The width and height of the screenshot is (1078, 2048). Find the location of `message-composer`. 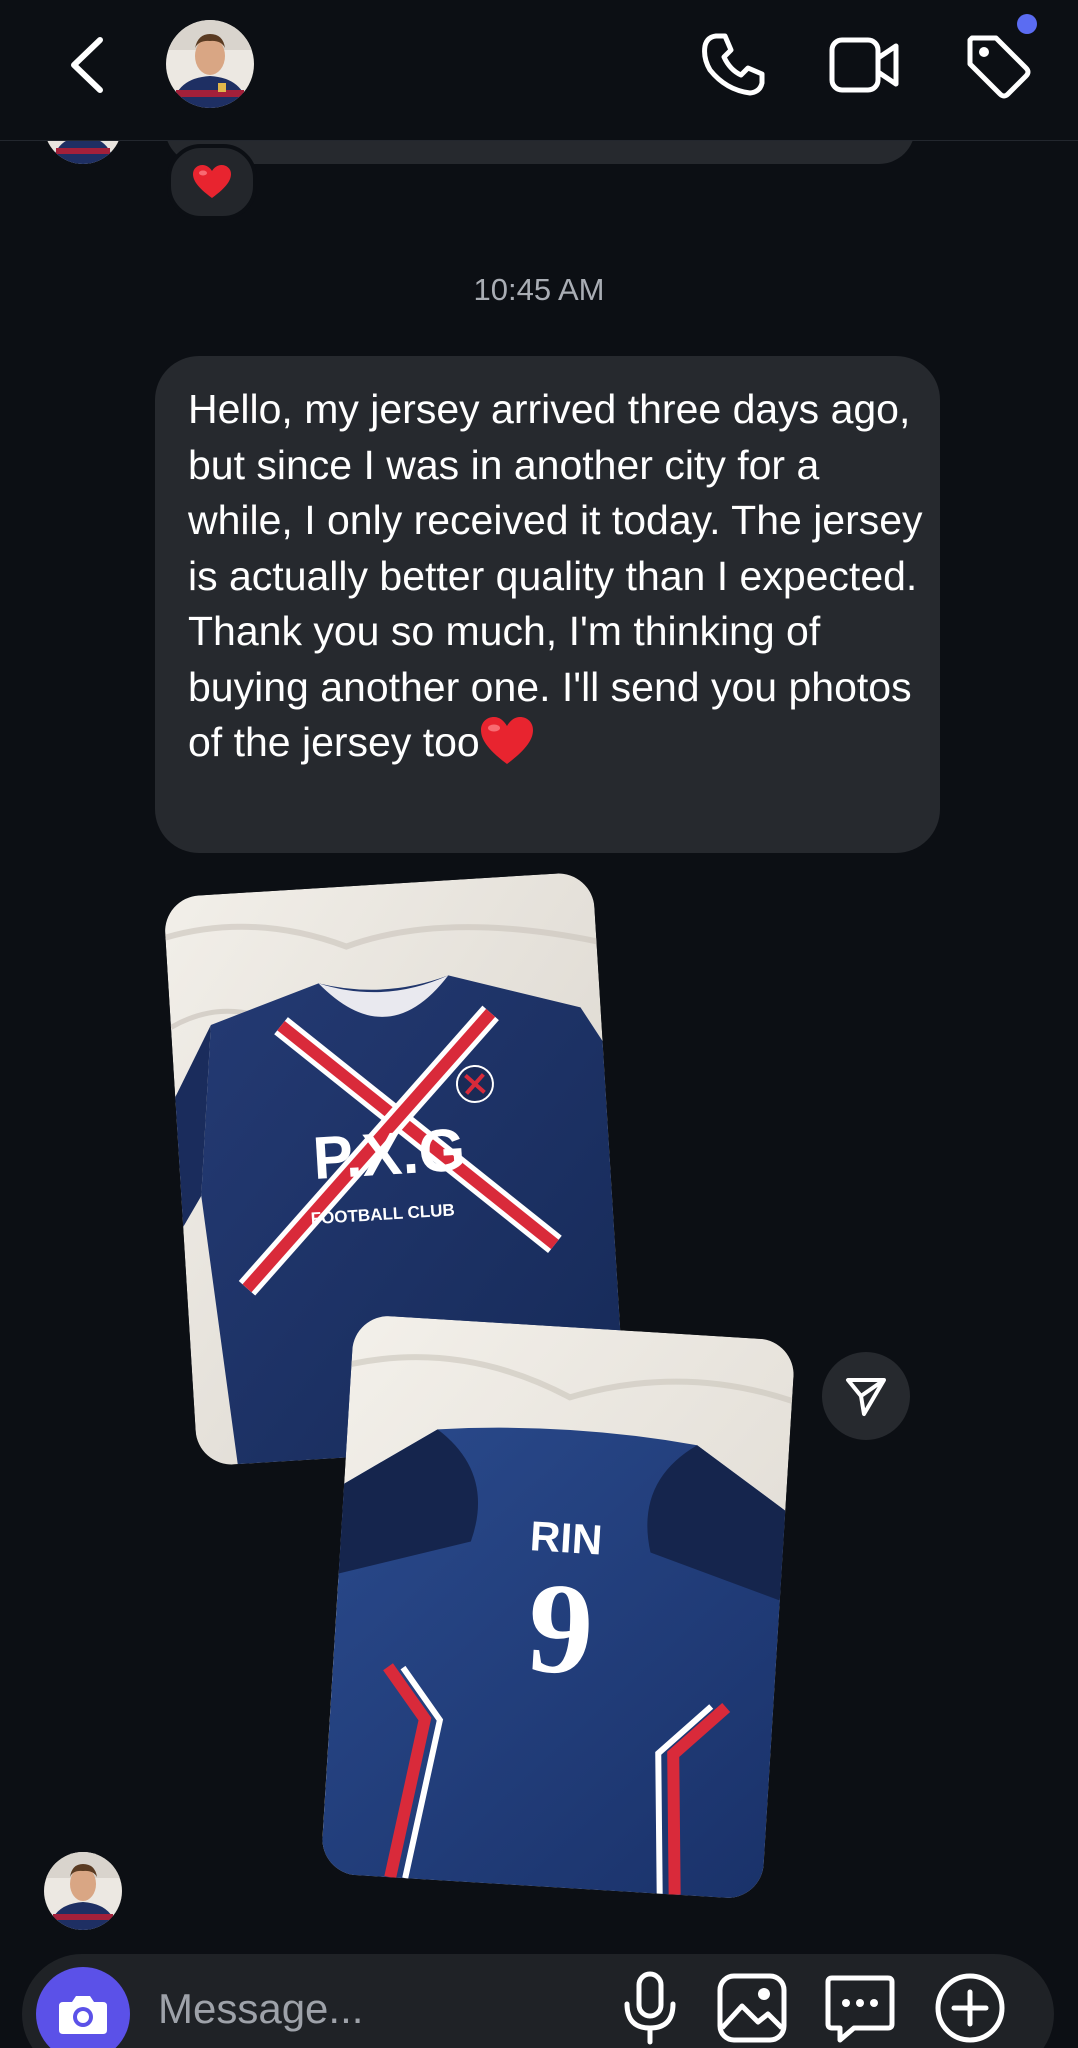

message-composer is located at coordinates (538, 2001).